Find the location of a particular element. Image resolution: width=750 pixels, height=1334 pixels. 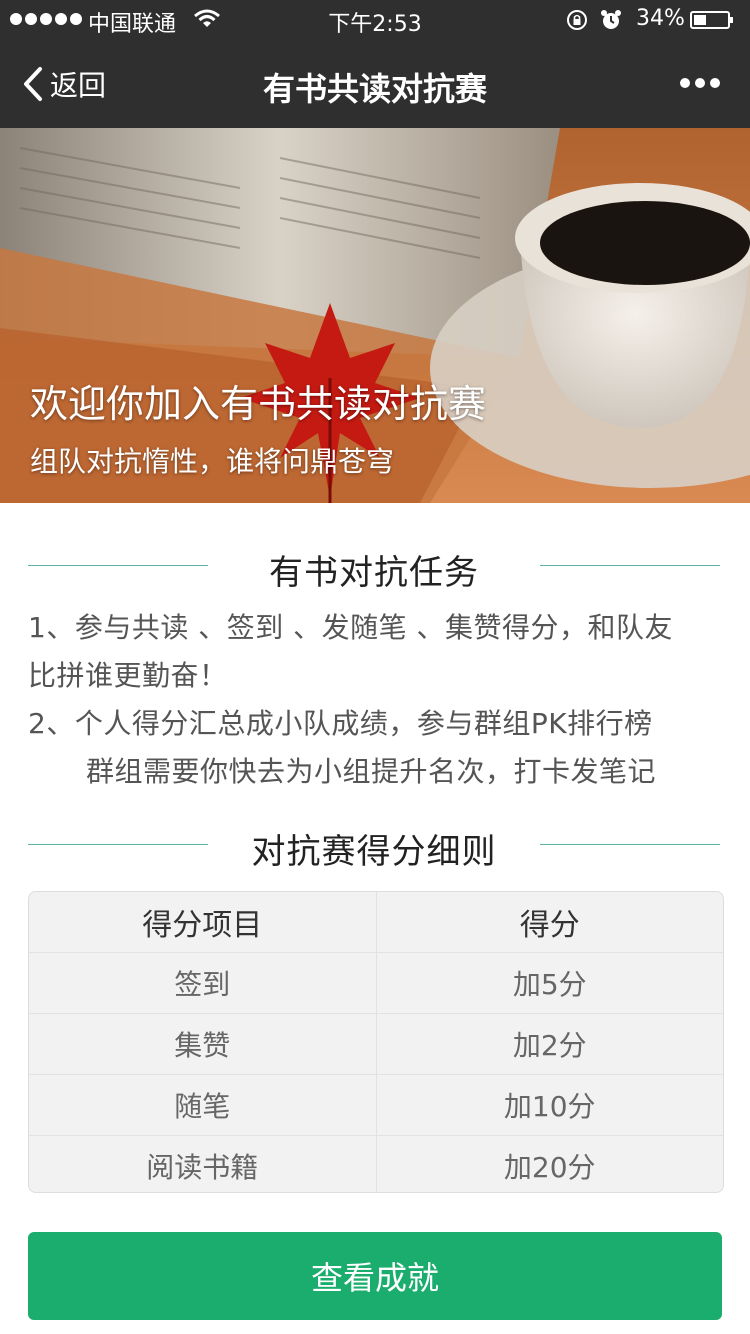

table-cell-item: 随笔 is located at coordinates (203, 1105).